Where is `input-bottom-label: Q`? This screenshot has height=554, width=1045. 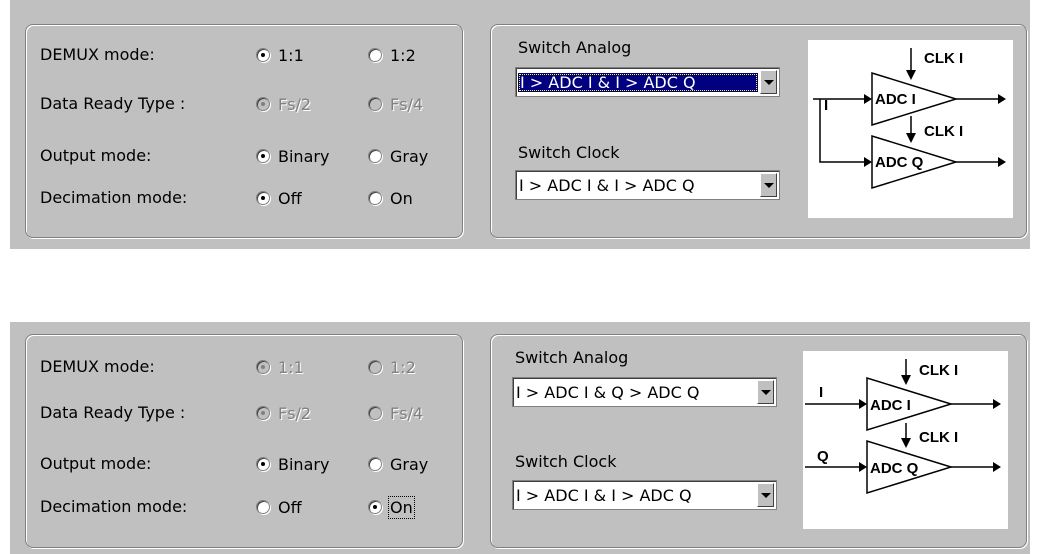
input-bottom-label: Q is located at coordinates (823, 456).